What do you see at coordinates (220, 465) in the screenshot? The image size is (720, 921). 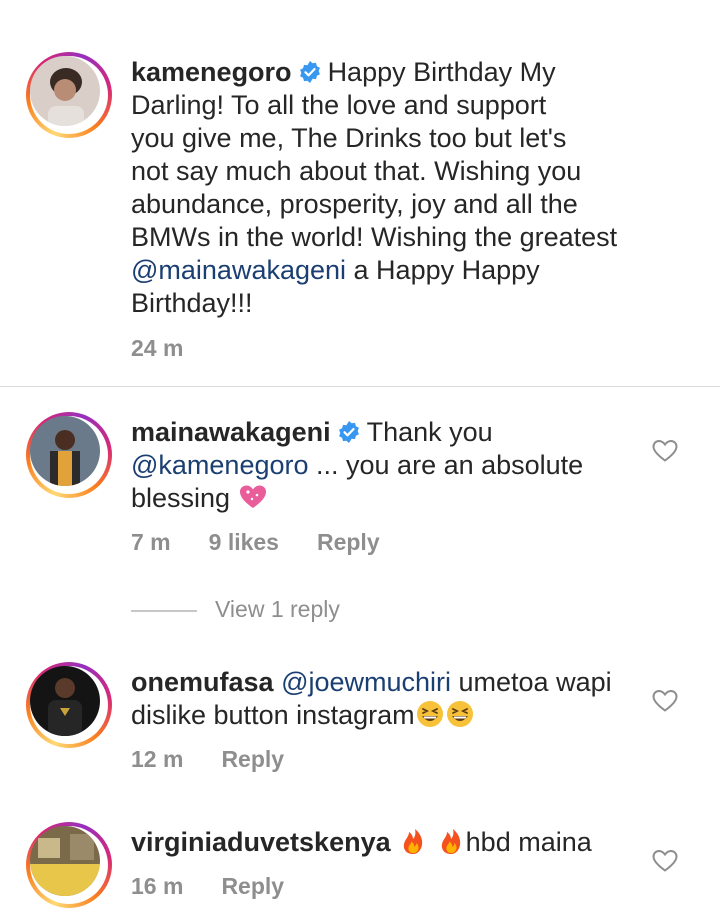 I see `mention-link: @kamenegoro` at bounding box center [220, 465].